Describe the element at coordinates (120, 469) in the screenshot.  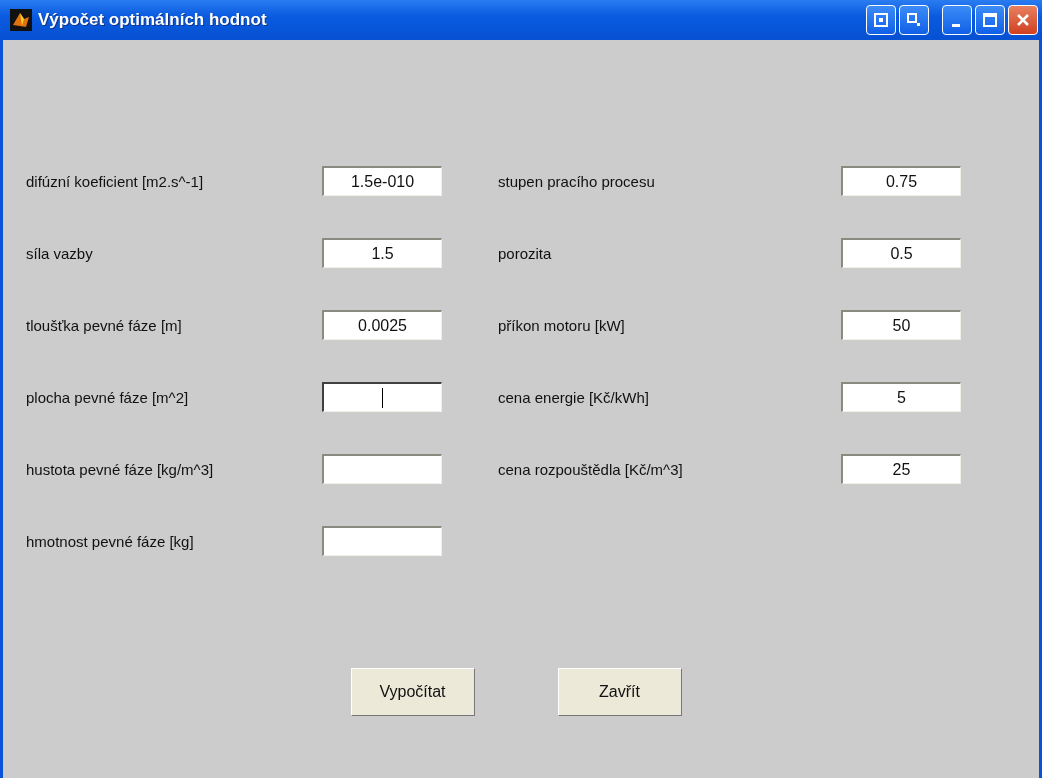
I see `field-label: hustota pevné fáze [kg/m^3]` at that location.